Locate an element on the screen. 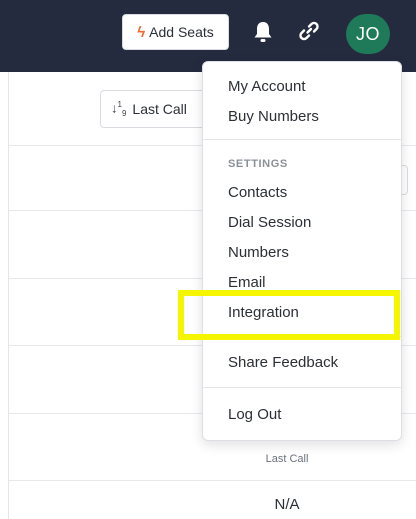 Image resolution: width=416 pixels, height=519 pixels. avatar-initials: JO is located at coordinates (367, 33).